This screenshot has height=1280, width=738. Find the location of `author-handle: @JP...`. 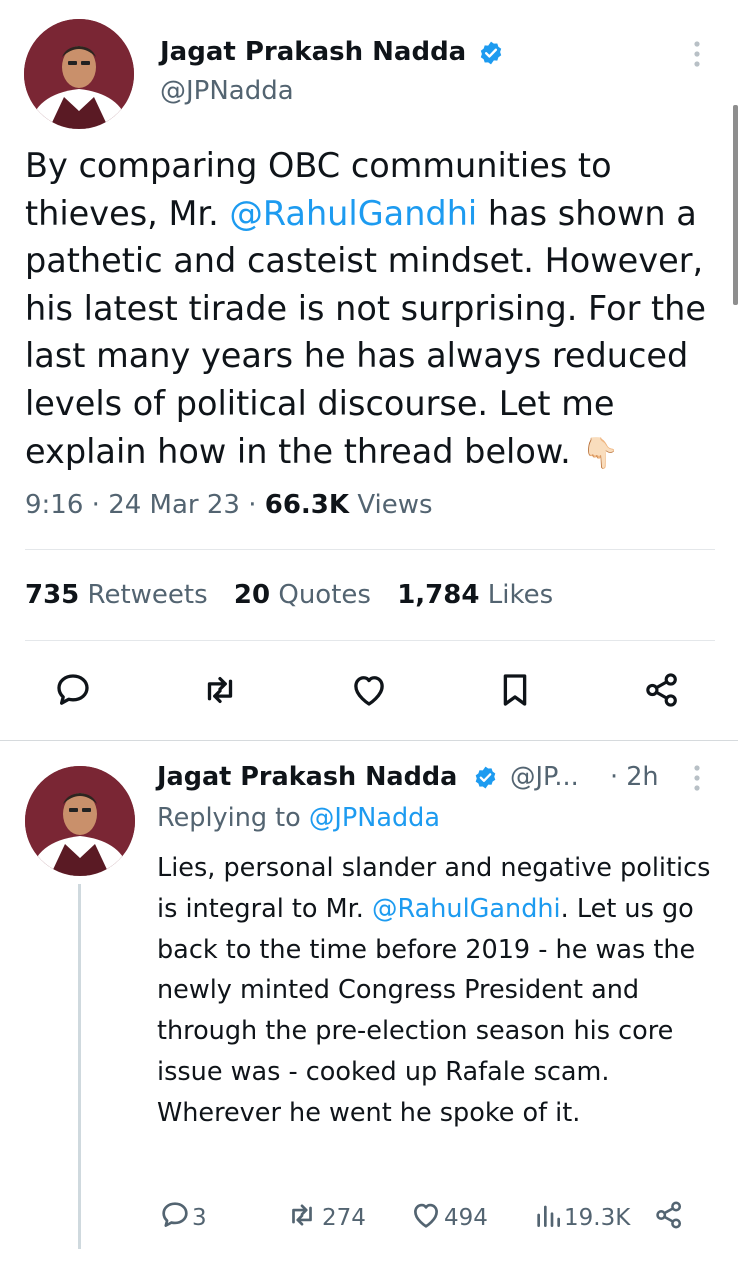

author-handle: @JP... is located at coordinates (544, 777).